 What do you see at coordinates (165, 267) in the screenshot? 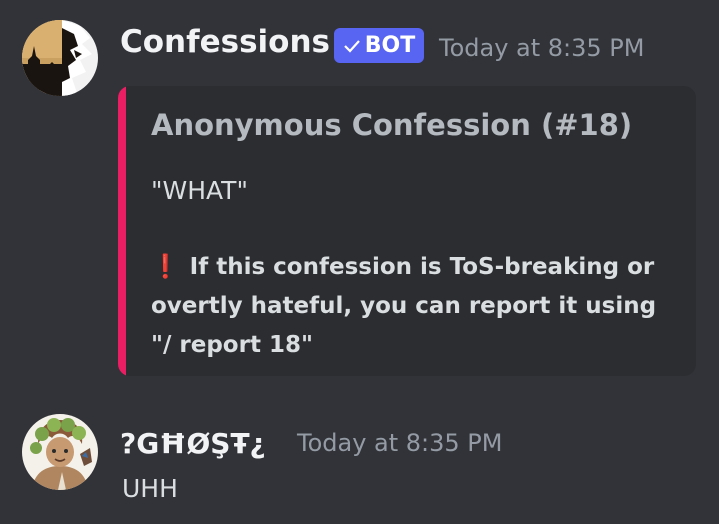
I see `exclamation-icon: ❗` at bounding box center [165, 267].